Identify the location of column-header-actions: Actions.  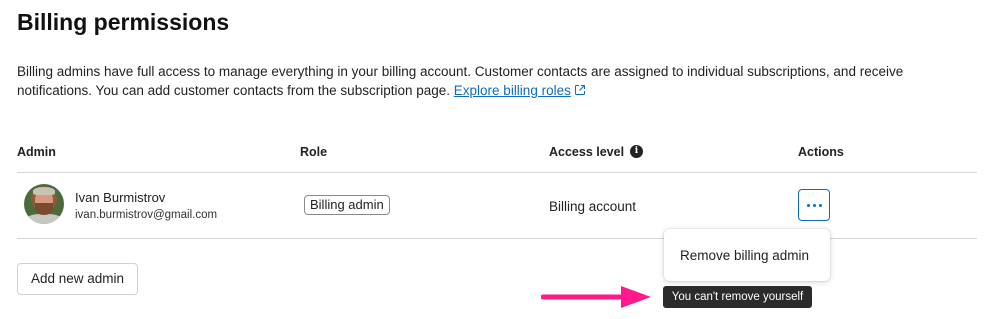
(821, 152).